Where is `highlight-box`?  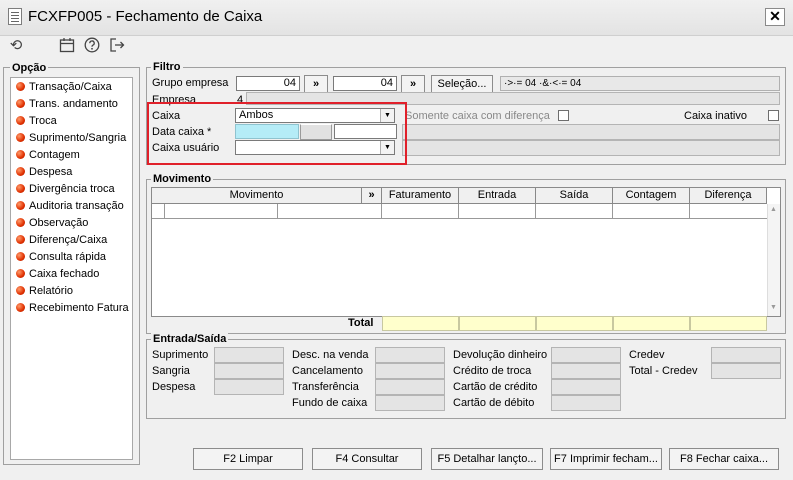 highlight-box is located at coordinates (277, 133).